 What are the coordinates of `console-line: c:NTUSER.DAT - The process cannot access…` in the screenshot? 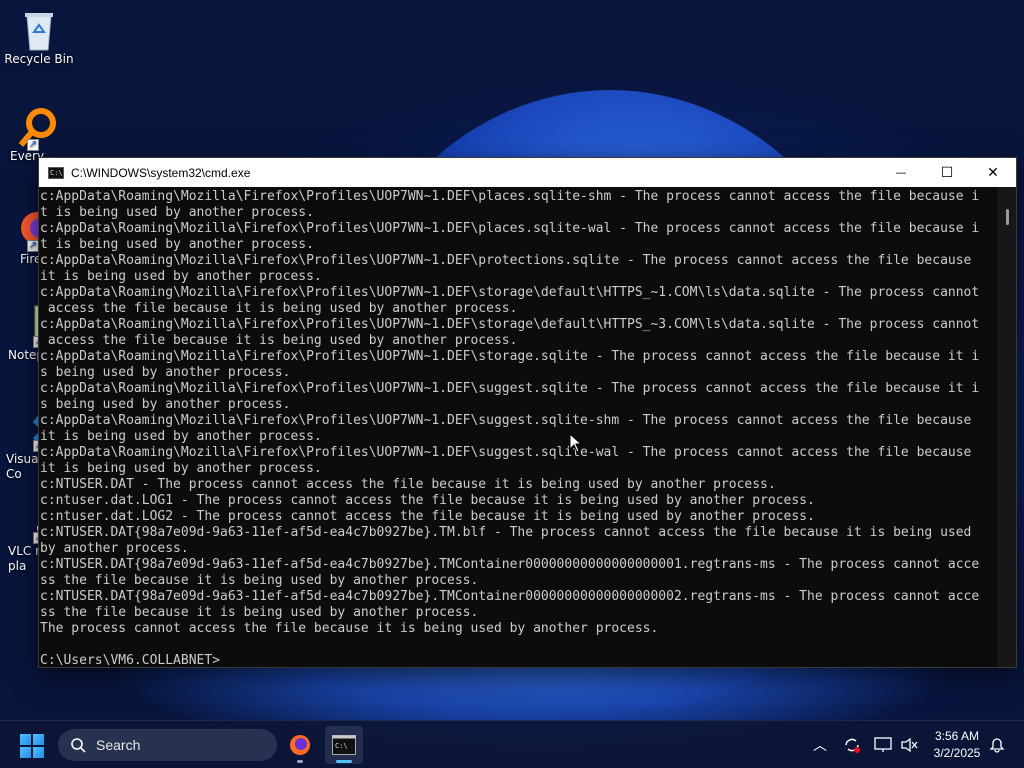 It's located at (408, 484).